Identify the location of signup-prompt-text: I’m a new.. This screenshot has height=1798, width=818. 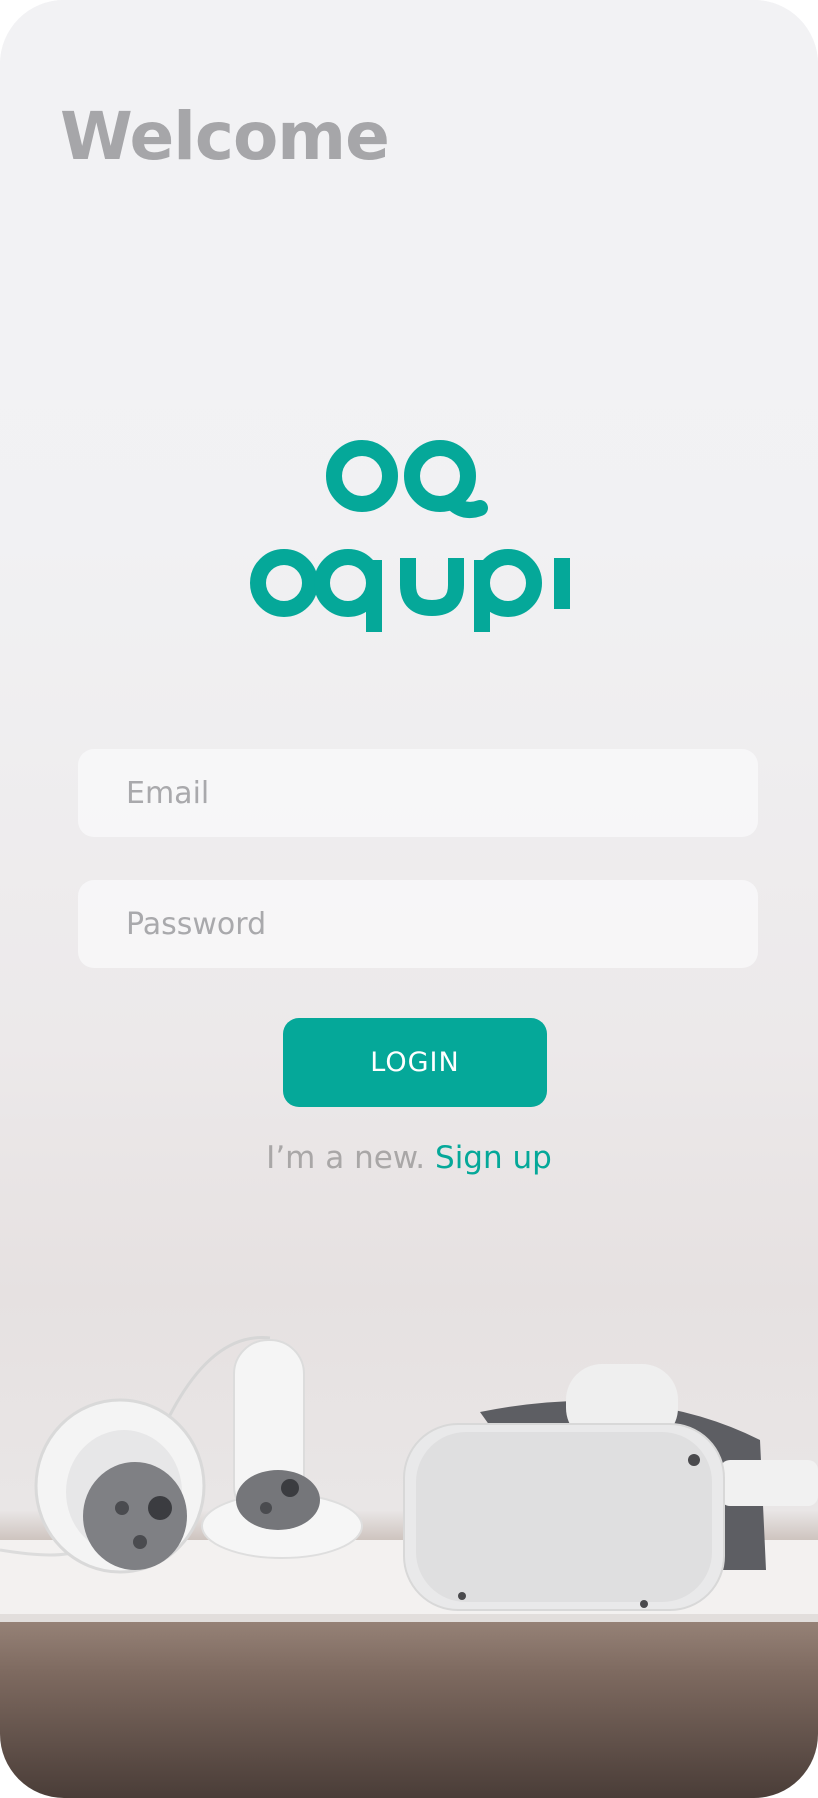
(346, 1158).